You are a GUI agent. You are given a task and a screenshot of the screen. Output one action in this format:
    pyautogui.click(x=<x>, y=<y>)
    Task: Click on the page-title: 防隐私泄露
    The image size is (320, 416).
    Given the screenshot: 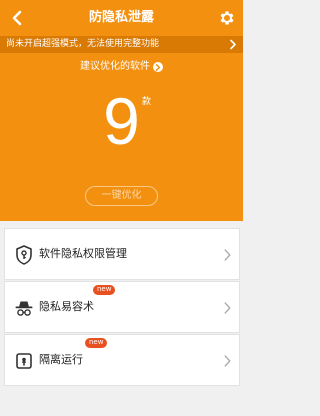 What is the action you would take?
    pyautogui.click(x=121, y=17)
    